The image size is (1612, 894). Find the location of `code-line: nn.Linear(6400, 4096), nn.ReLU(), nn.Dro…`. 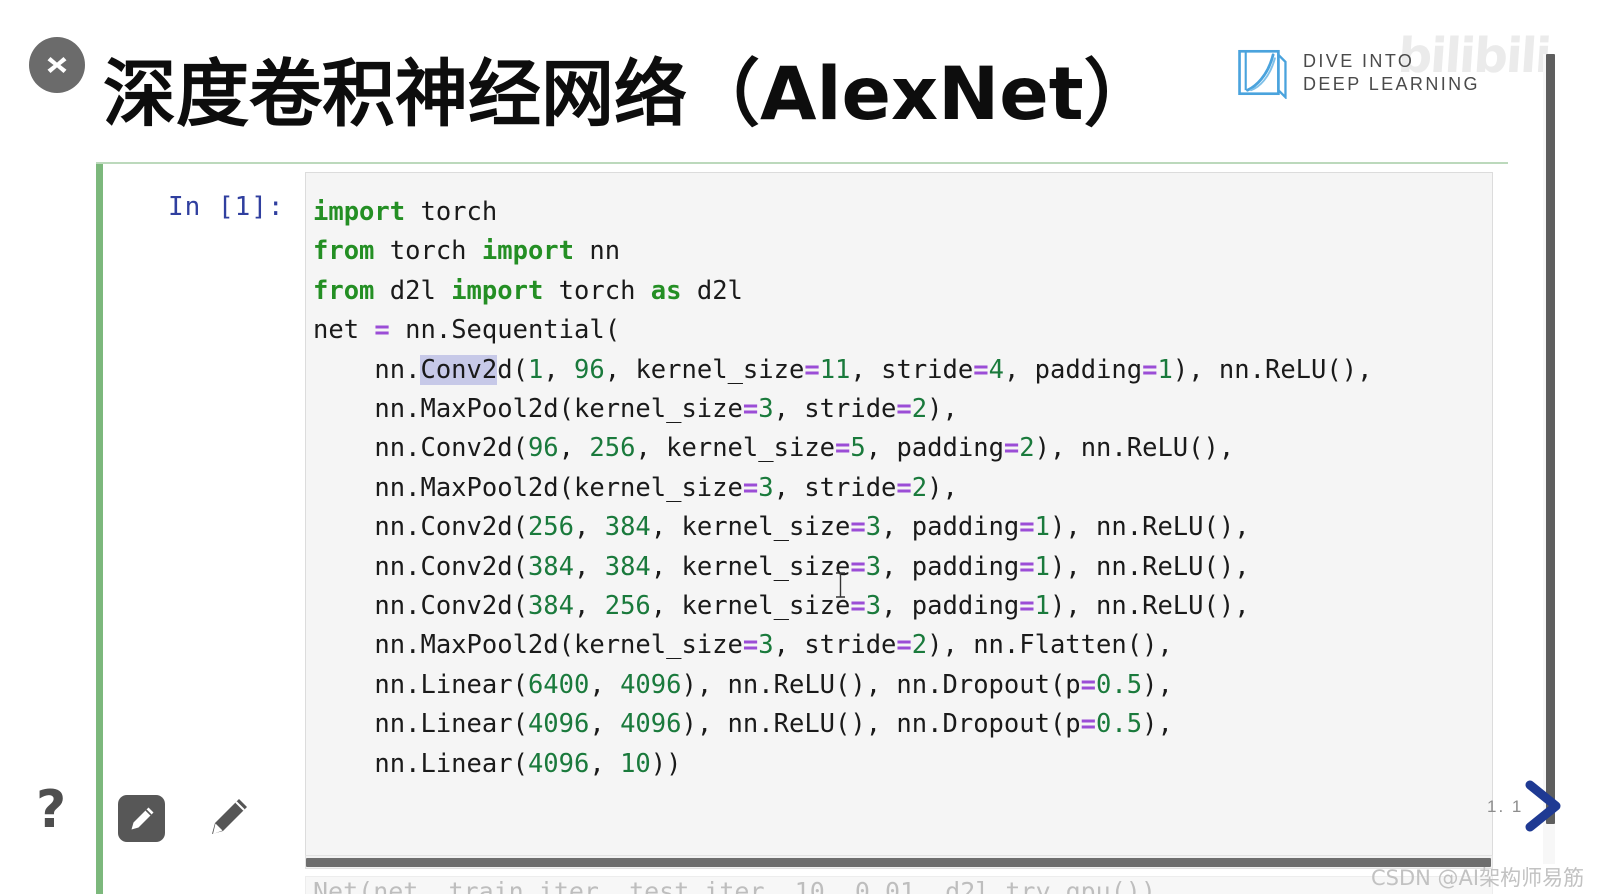

code-line: nn.Linear(6400, 4096), nn.ReLU(), nn.Dro… is located at coordinates (842, 685).